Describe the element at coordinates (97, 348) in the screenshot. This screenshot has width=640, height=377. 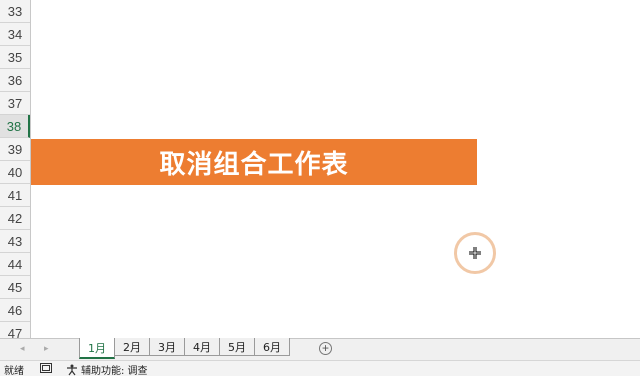
I see `sheet-tab-1: 1月` at that location.